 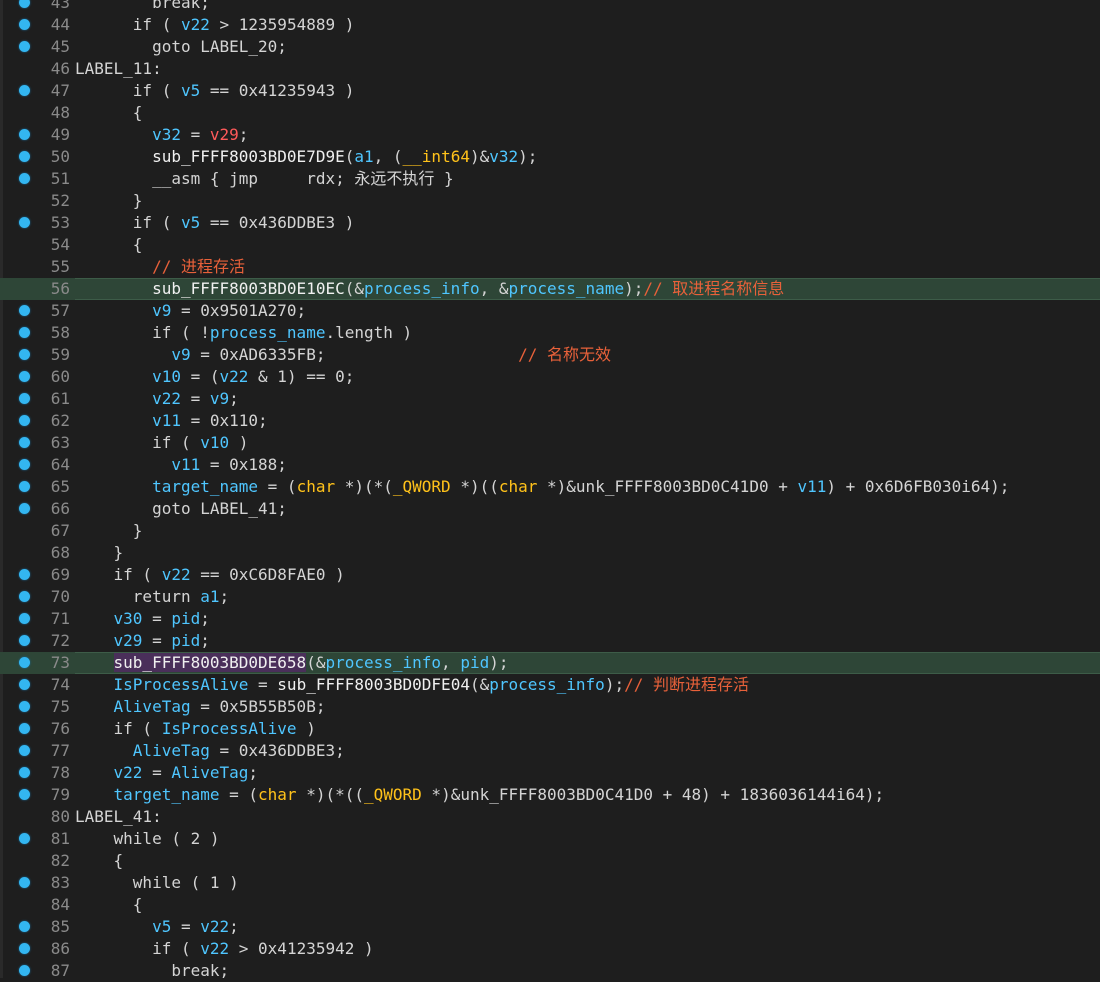 I want to click on code-token: v10, so click(x=214, y=442).